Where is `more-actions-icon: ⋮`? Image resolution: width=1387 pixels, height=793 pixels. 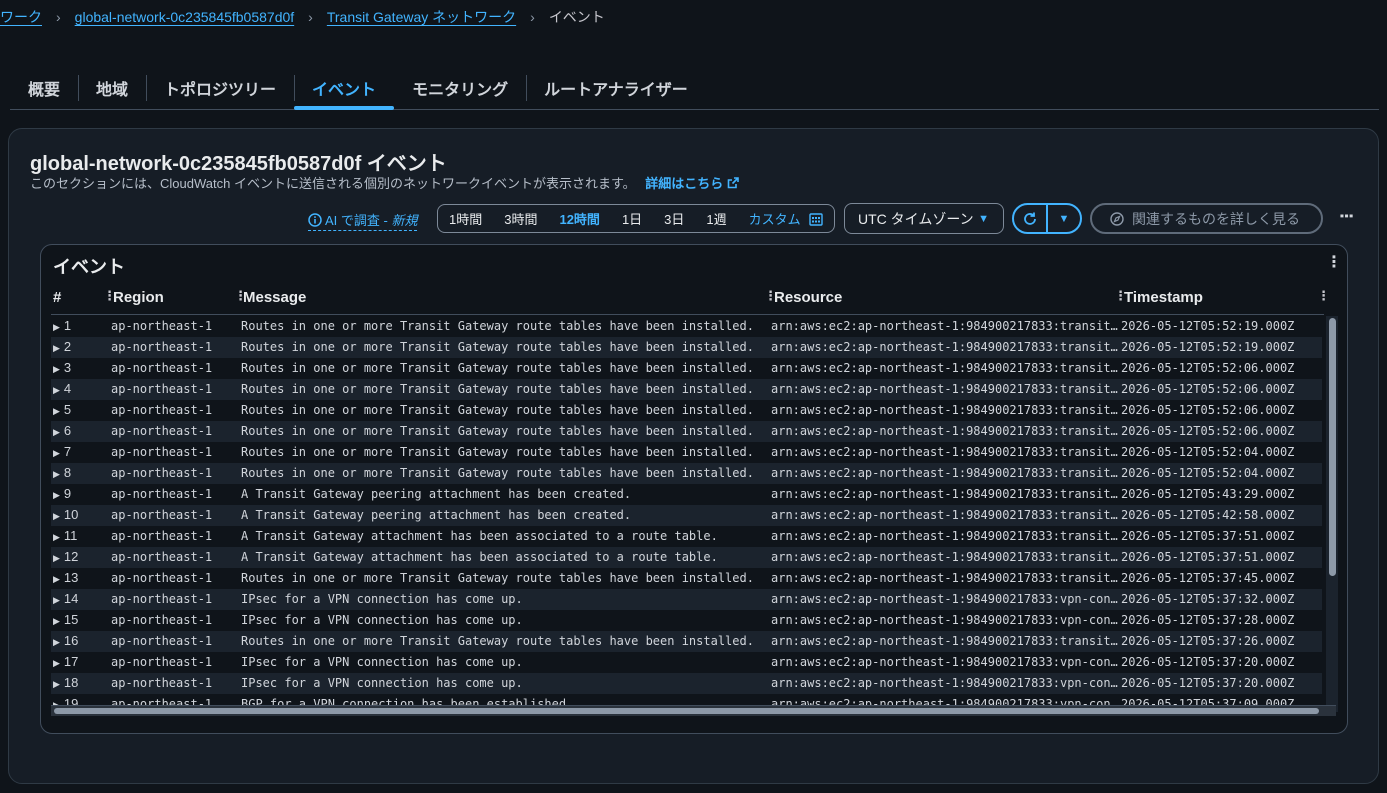
more-actions-icon: ⋮ is located at coordinates (1345, 216).